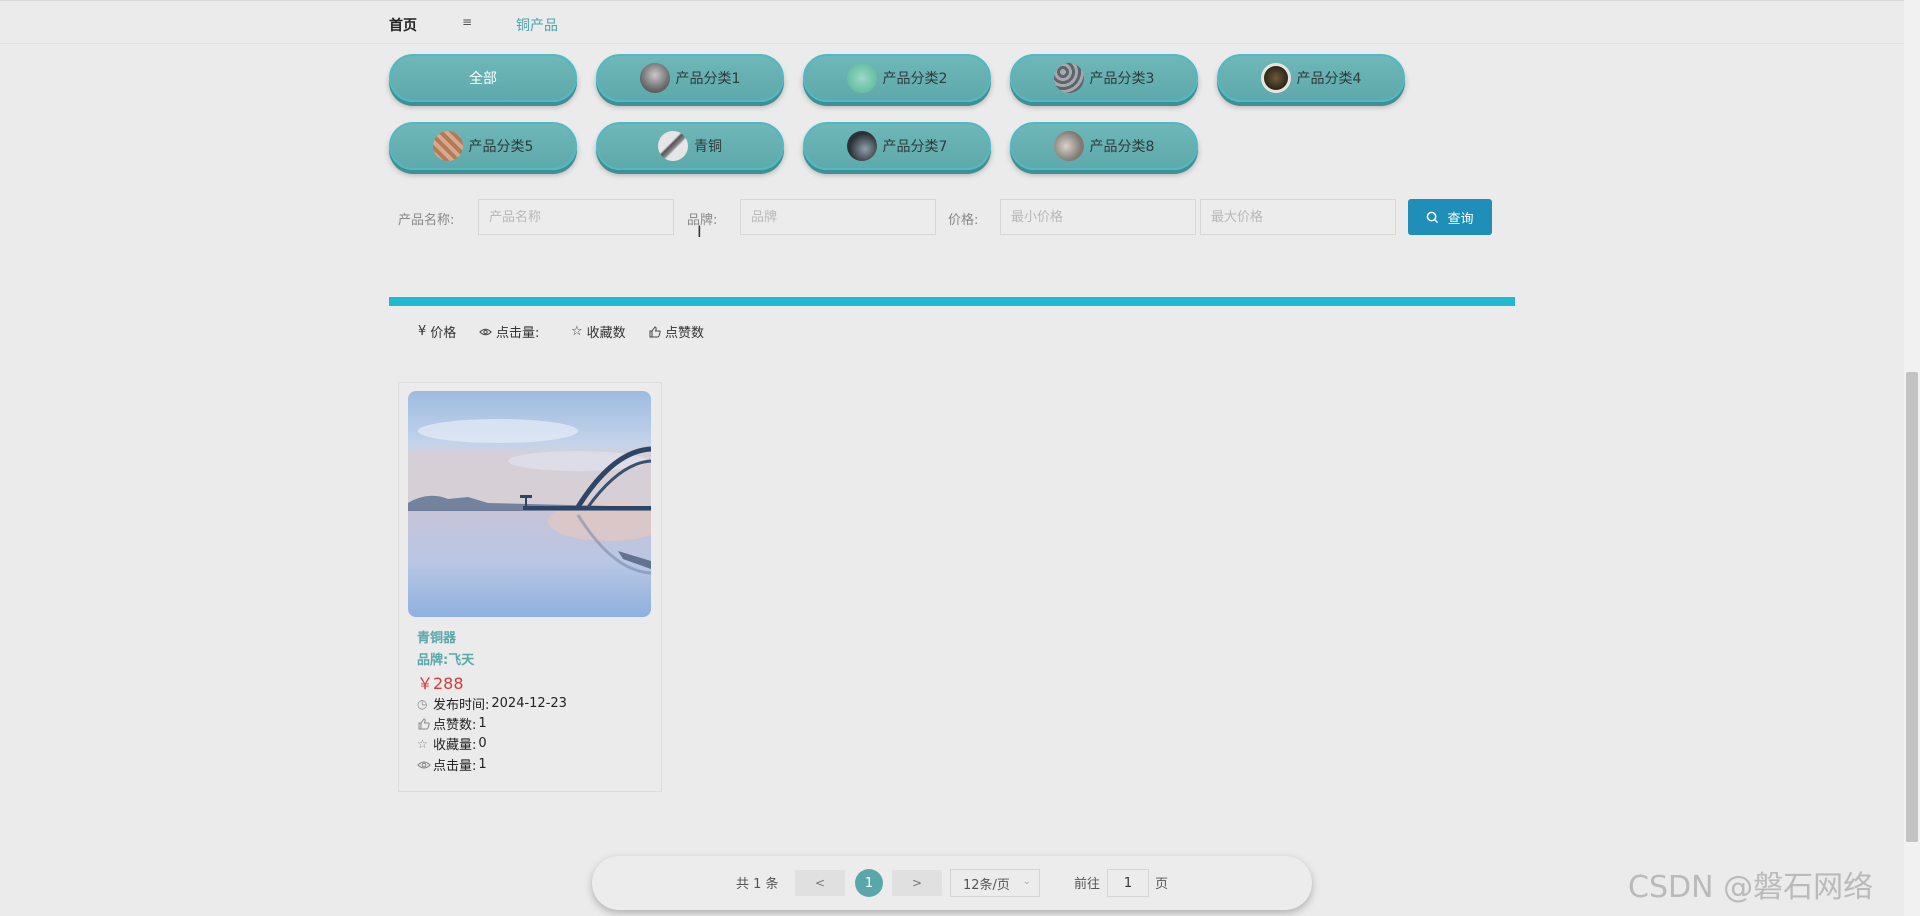  I want to click on favorites-value: 0, so click(482, 743).